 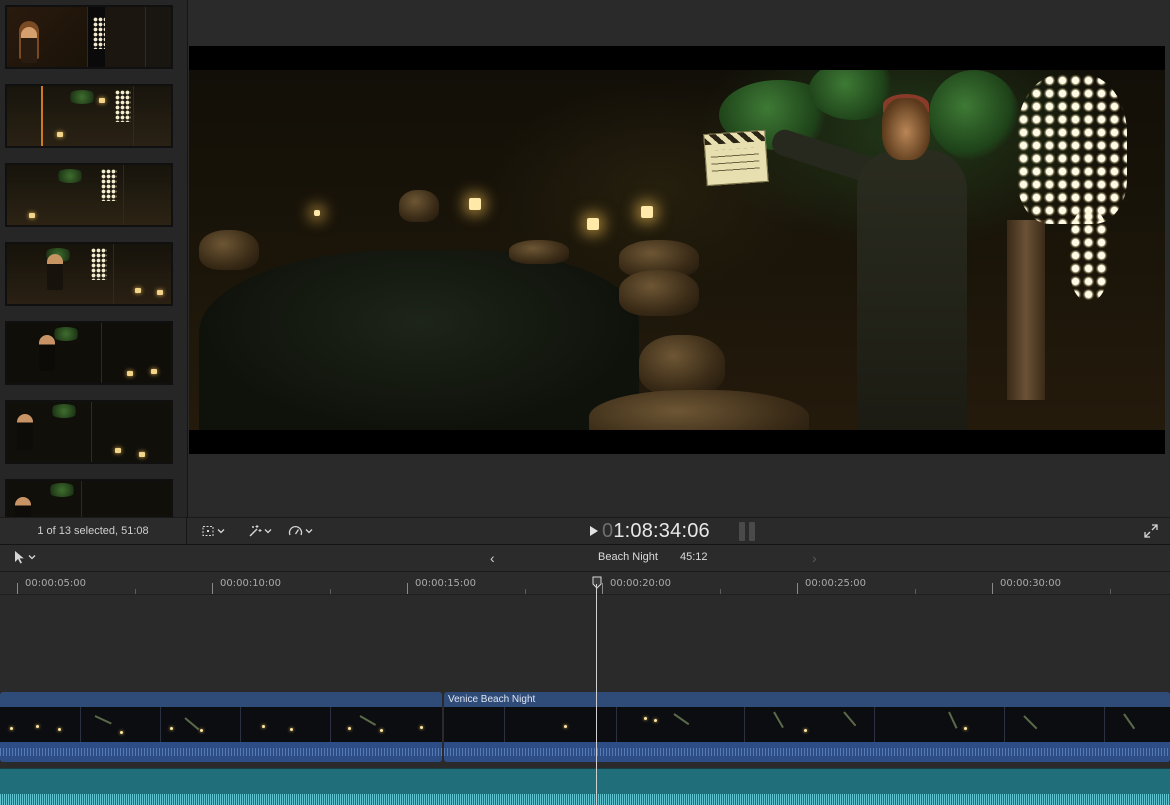 I want to click on playhead-handle, so click(x=597, y=582).